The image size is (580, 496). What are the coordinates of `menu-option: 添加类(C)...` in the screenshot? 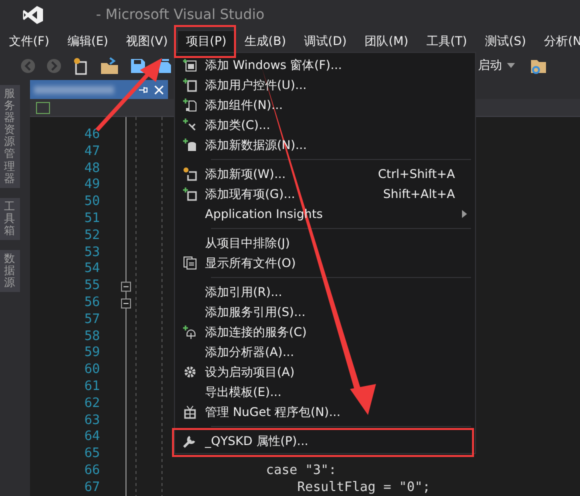 It's located at (325, 125).